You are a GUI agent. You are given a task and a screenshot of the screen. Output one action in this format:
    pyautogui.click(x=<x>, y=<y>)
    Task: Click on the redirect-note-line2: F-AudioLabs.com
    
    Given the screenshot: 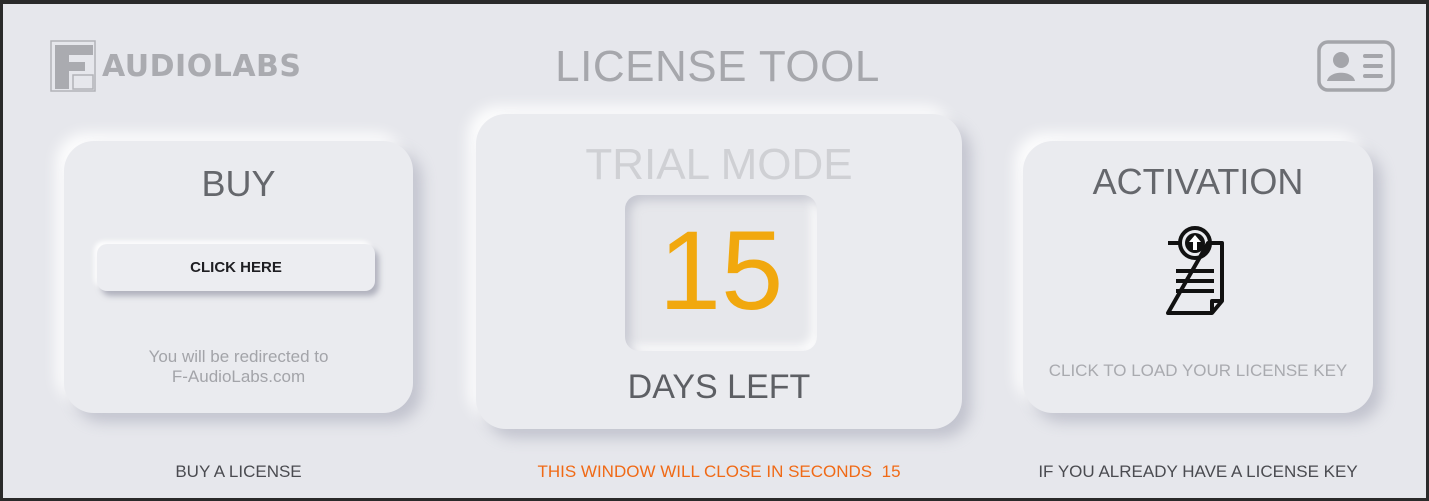 What is the action you would take?
    pyautogui.click(x=238, y=376)
    